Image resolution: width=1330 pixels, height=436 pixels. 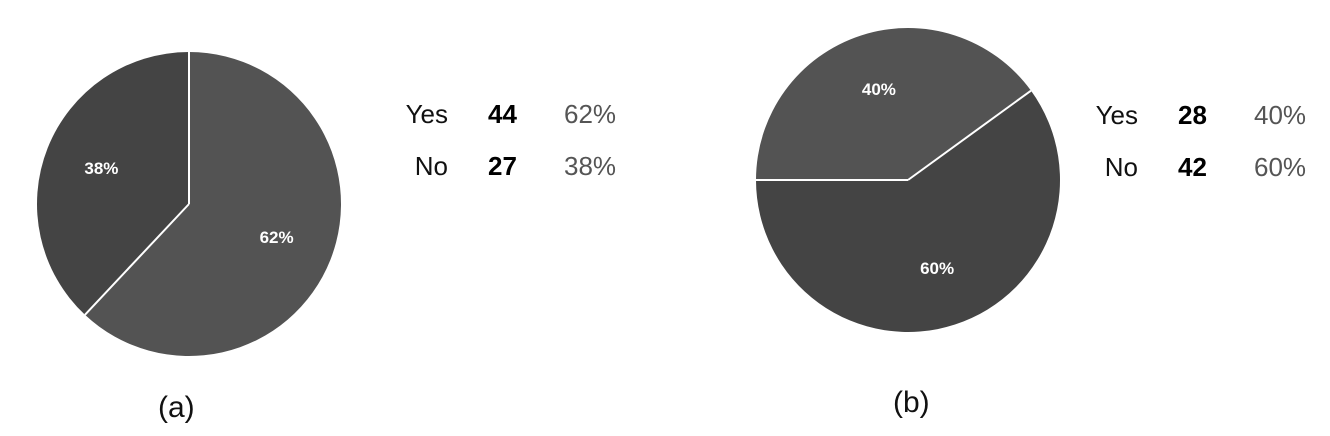 What do you see at coordinates (590, 166) in the screenshot?
I see `legend-percent-no: 38%` at bounding box center [590, 166].